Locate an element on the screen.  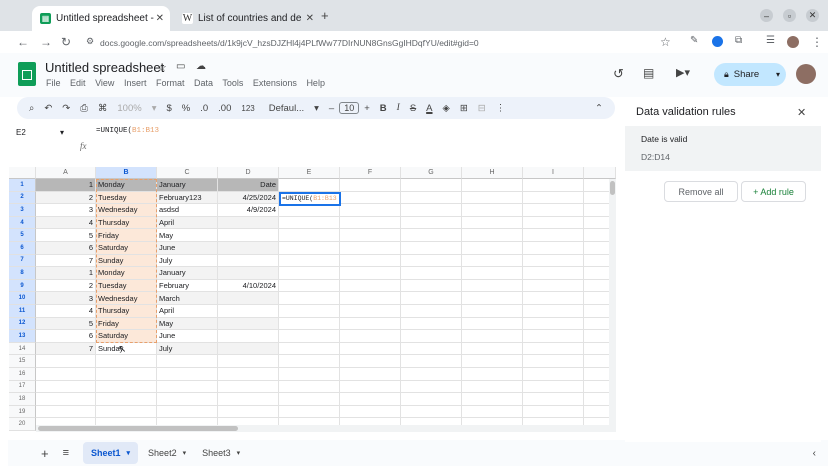
cell-a11: 4 is located at coordinates (66, 311).